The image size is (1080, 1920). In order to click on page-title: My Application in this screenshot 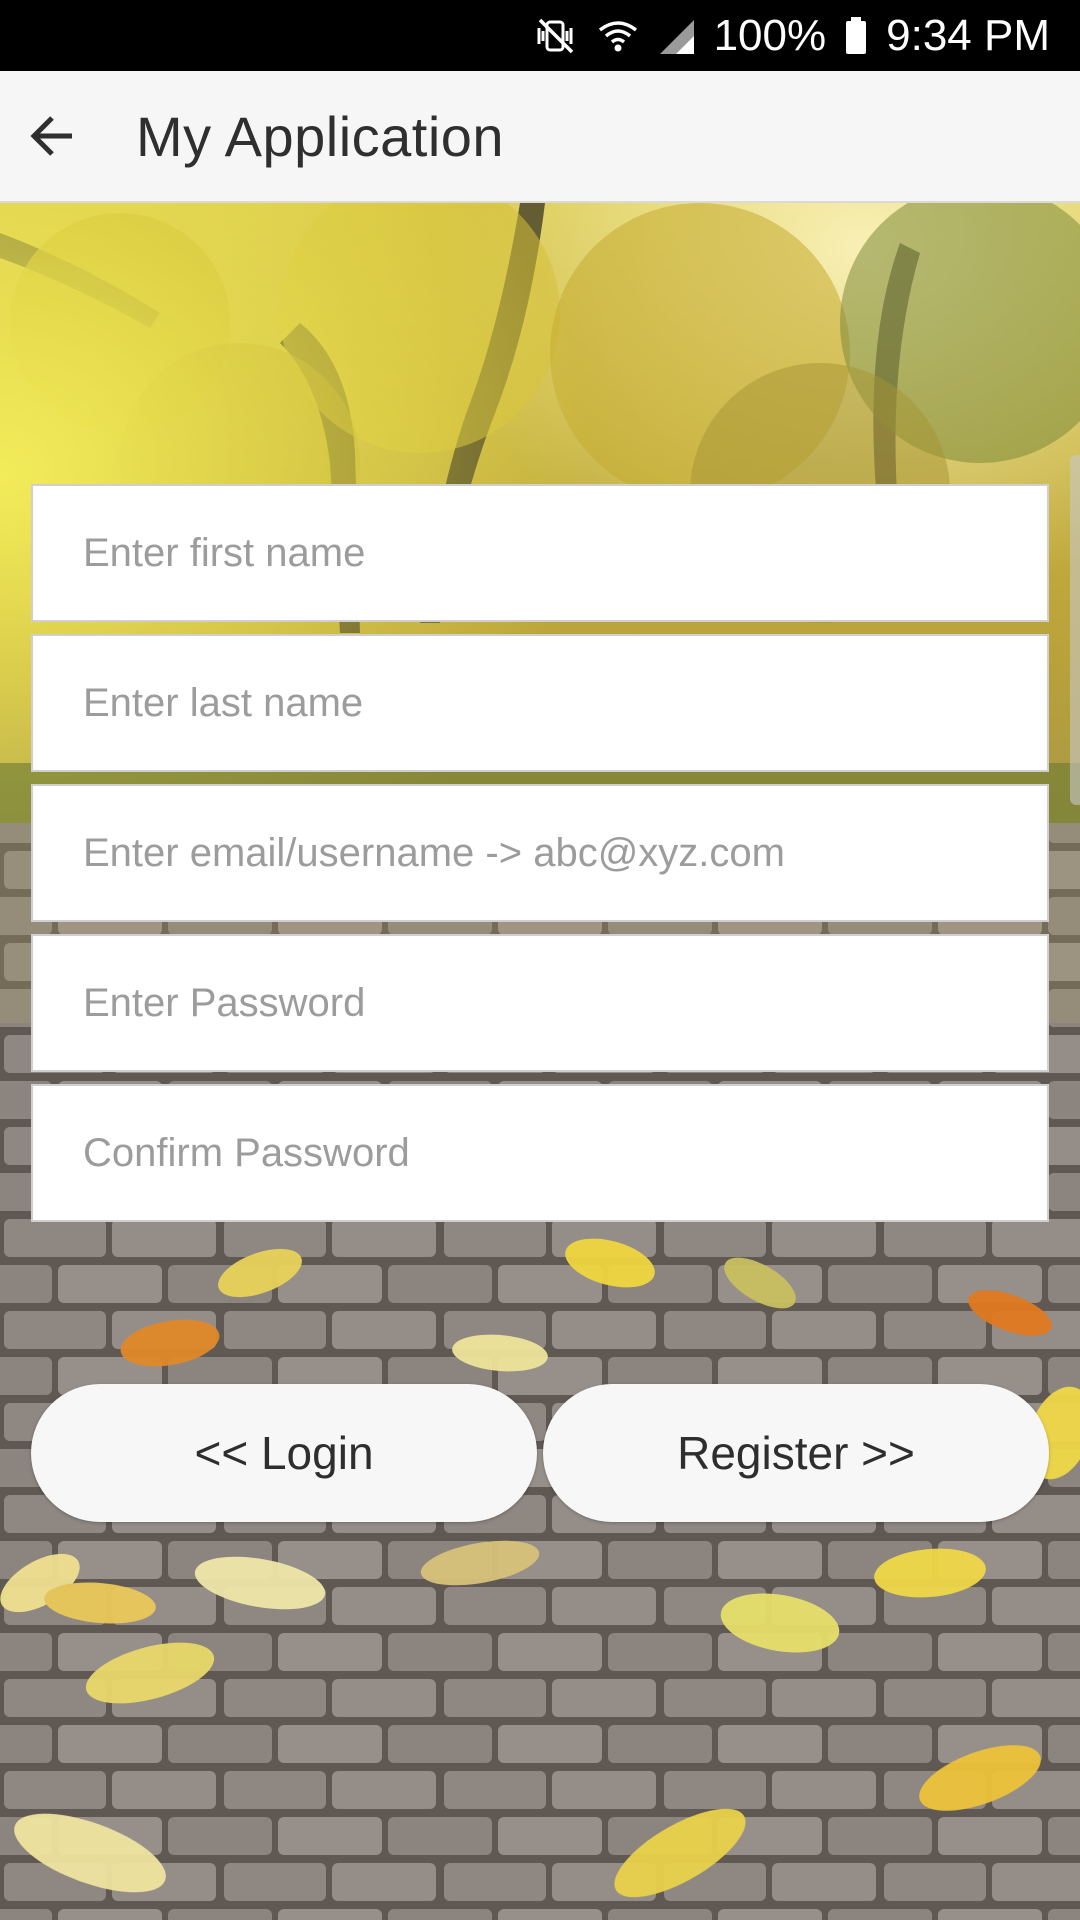, I will do `click(320, 136)`.